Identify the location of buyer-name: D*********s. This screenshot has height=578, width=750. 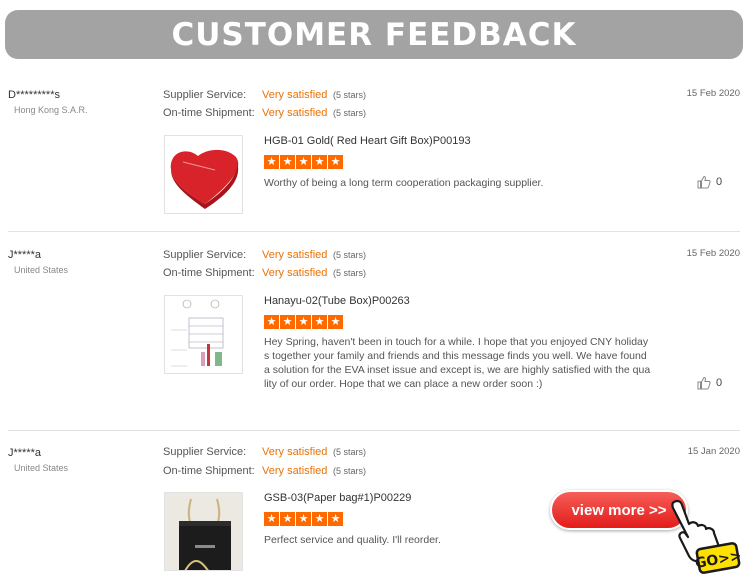
(34, 95).